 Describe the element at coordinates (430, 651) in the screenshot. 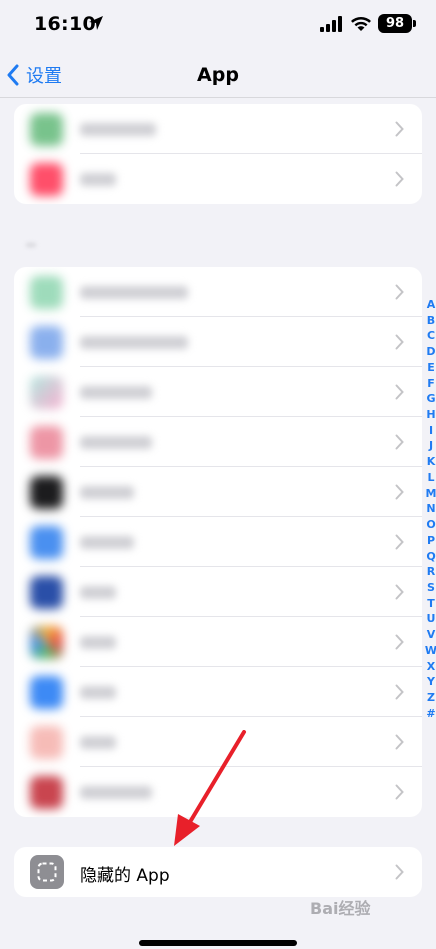

I see `index-letter: W` at that location.